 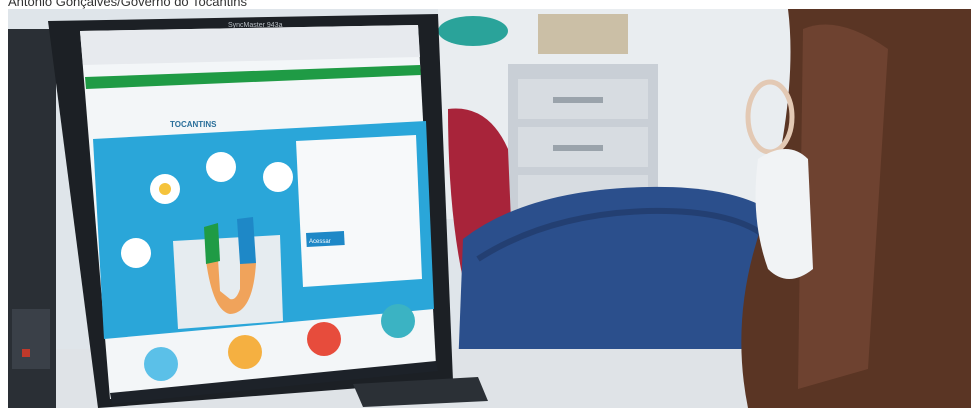 What do you see at coordinates (278, 177) in the screenshot?
I see `user-icon` at bounding box center [278, 177].